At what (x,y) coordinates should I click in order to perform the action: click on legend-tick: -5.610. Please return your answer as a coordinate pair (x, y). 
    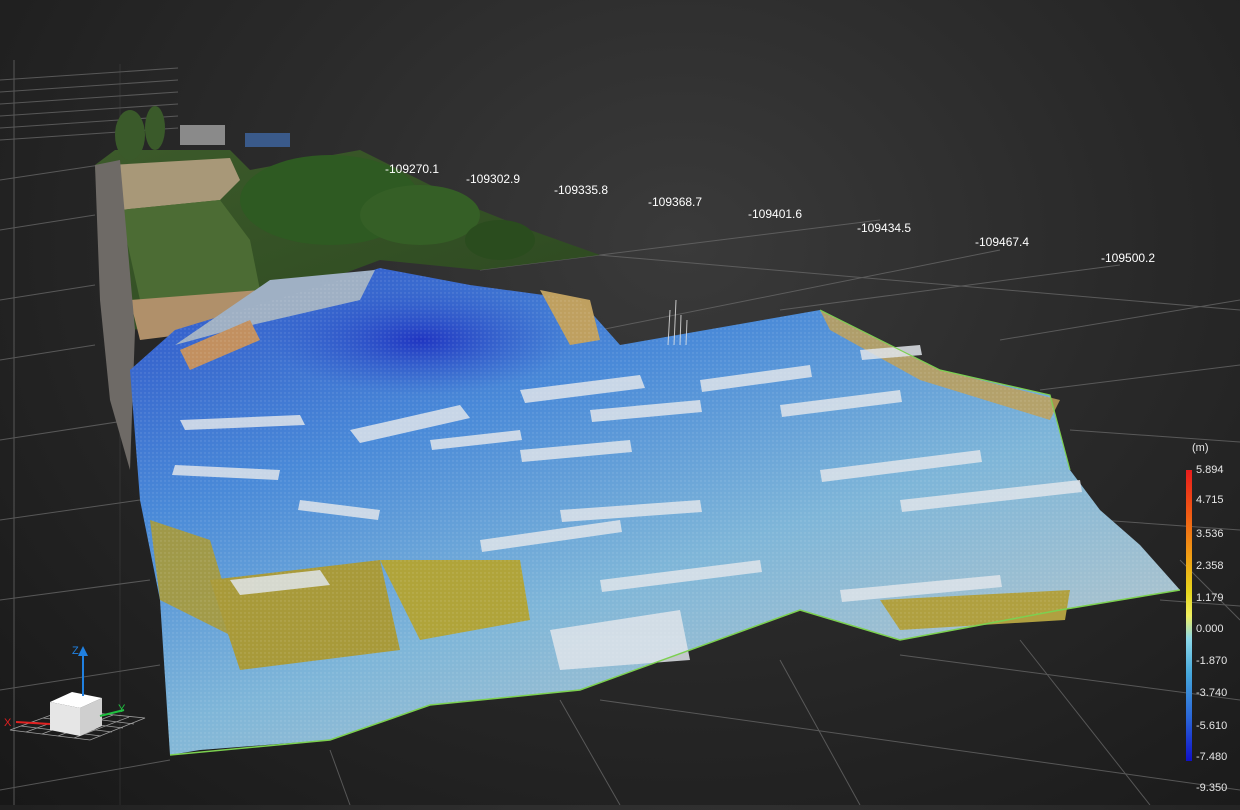
    Looking at the image, I should click on (1212, 726).